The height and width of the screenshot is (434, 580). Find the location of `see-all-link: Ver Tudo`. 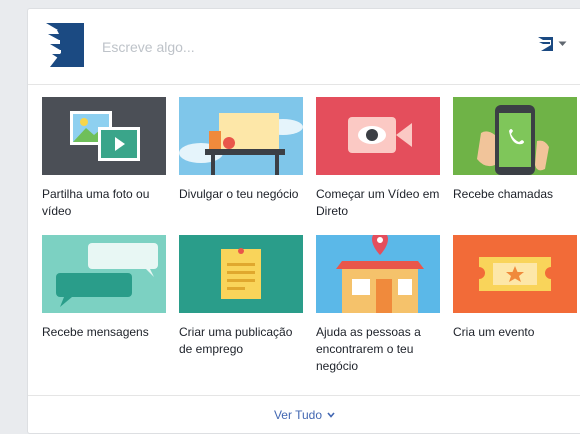

see-all-link: Ver Tudo is located at coordinates (304, 415).